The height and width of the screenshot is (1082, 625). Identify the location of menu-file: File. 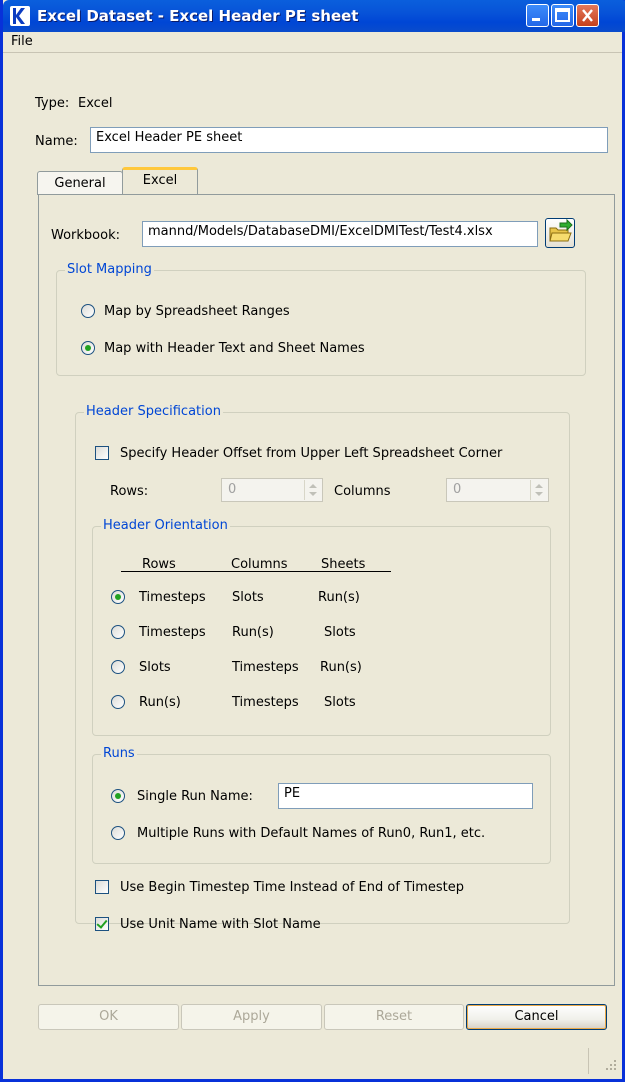
(22, 41).